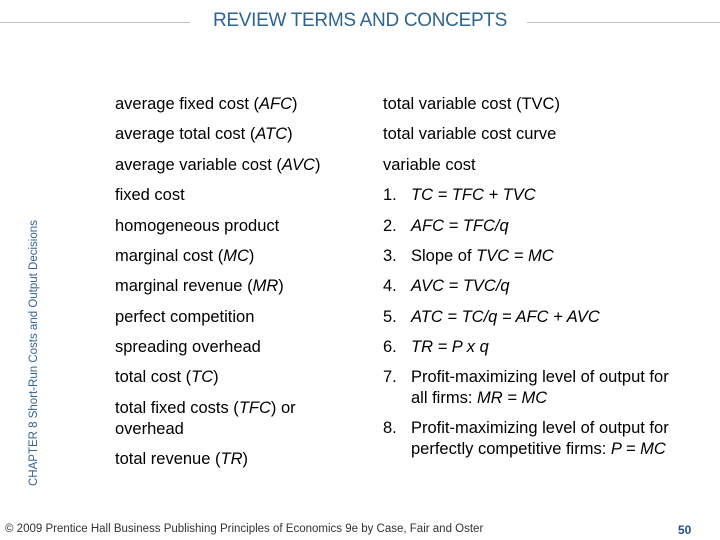  What do you see at coordinates (390, 347) in the screenshot?
I see `equation-number: 6.` at bounding box center [390, 347].